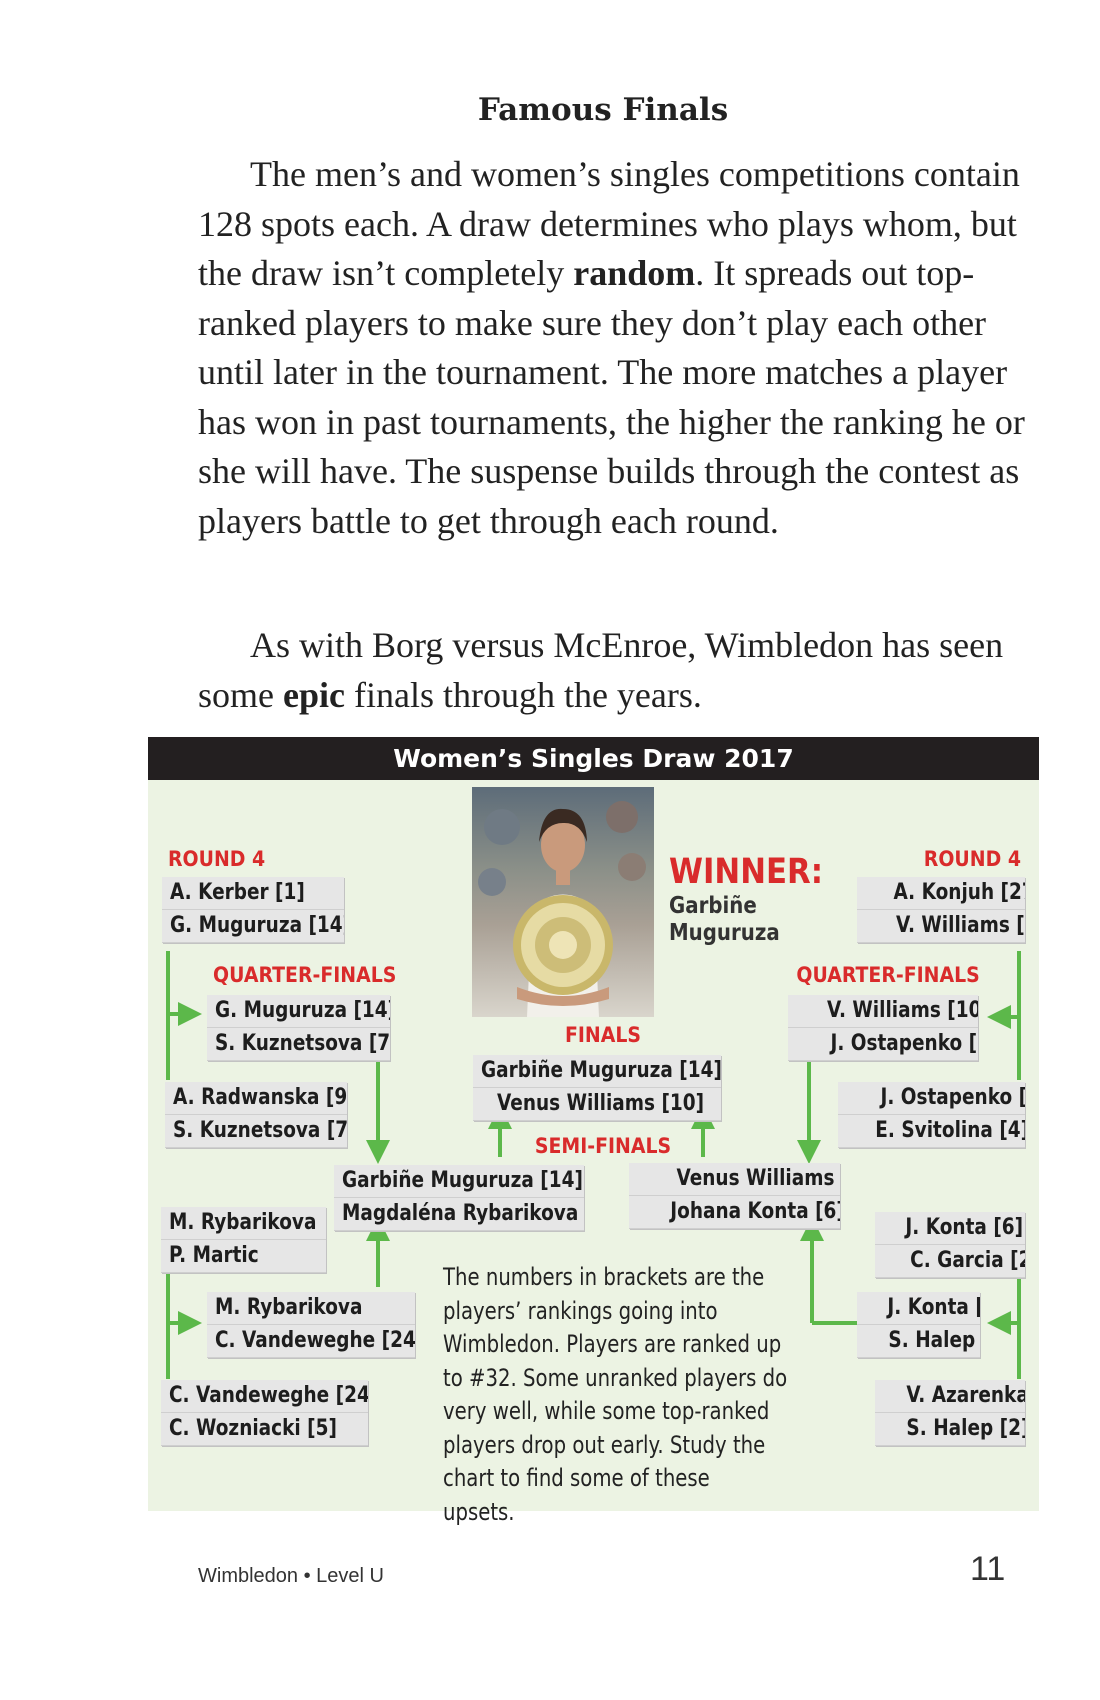 The image size is (1100, 1700). What do you see at coordinates (746, 872) in the screenshot?
I see `winner-label: WINNER:` at bounding box center [746, 872].